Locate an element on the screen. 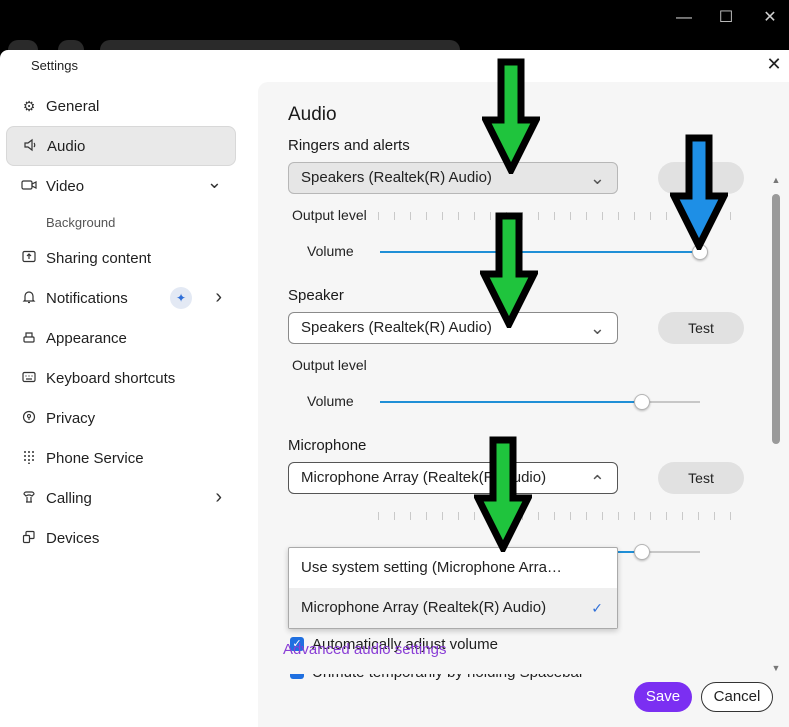 This screenshot has width=789, height=727. sidebar-item-general: ⚙ General is located at coordinates (121, 106).